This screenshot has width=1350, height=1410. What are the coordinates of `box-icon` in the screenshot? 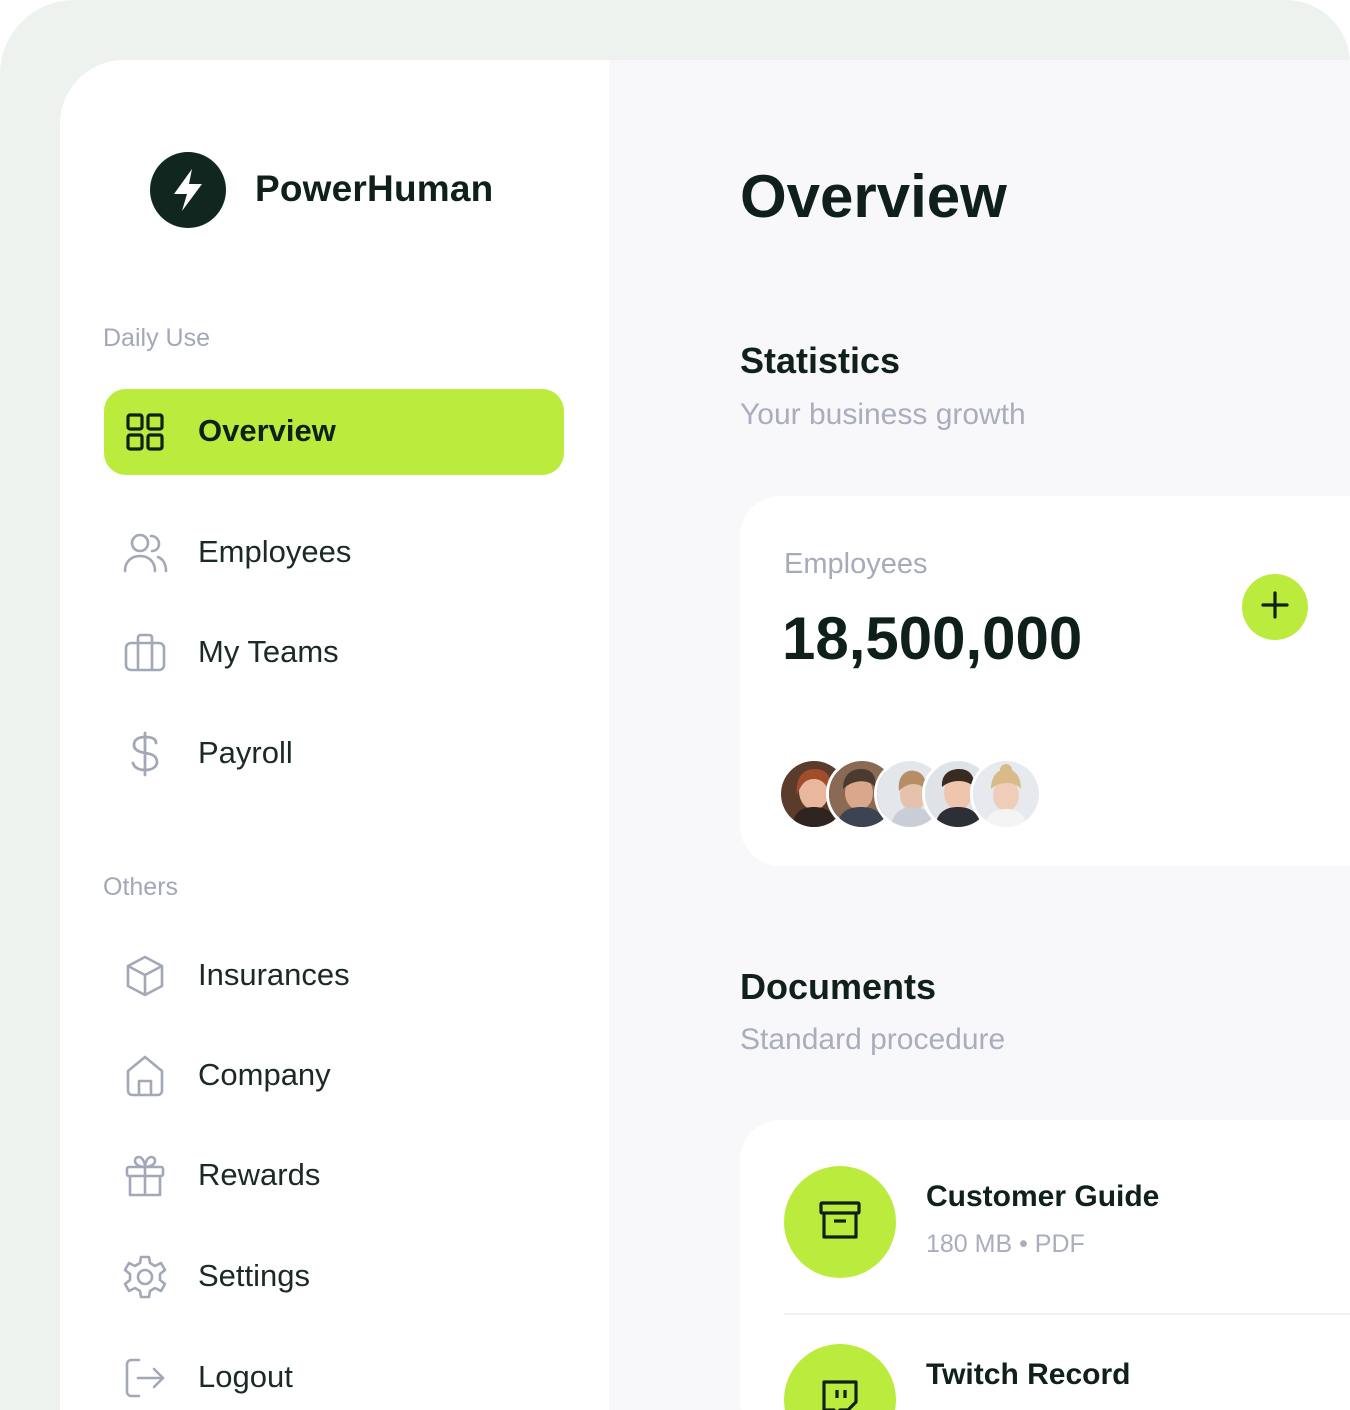 It's located at (145, 976).